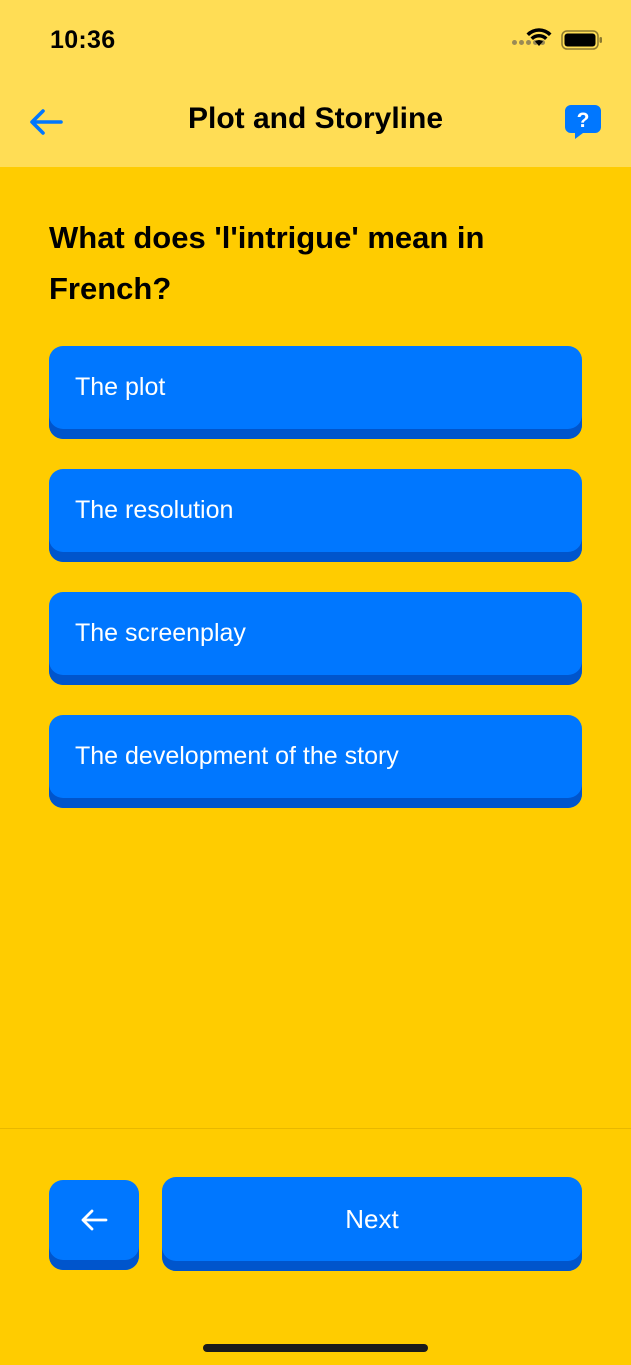  Describe the element at coordinates (581, 40) in the screenshot. I see `battery-icon` at that location.